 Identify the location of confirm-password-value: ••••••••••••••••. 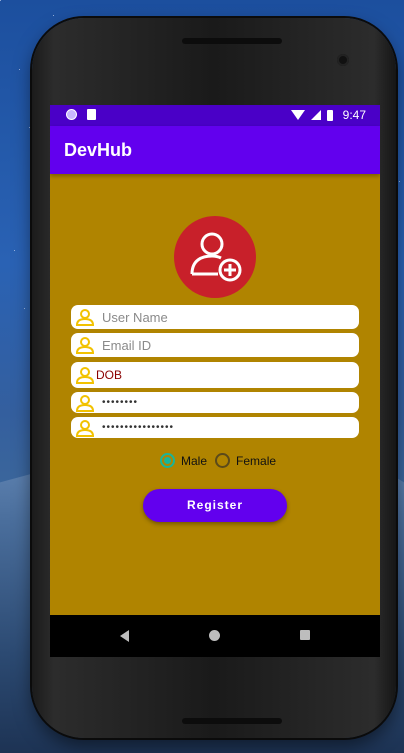
(138, 427).